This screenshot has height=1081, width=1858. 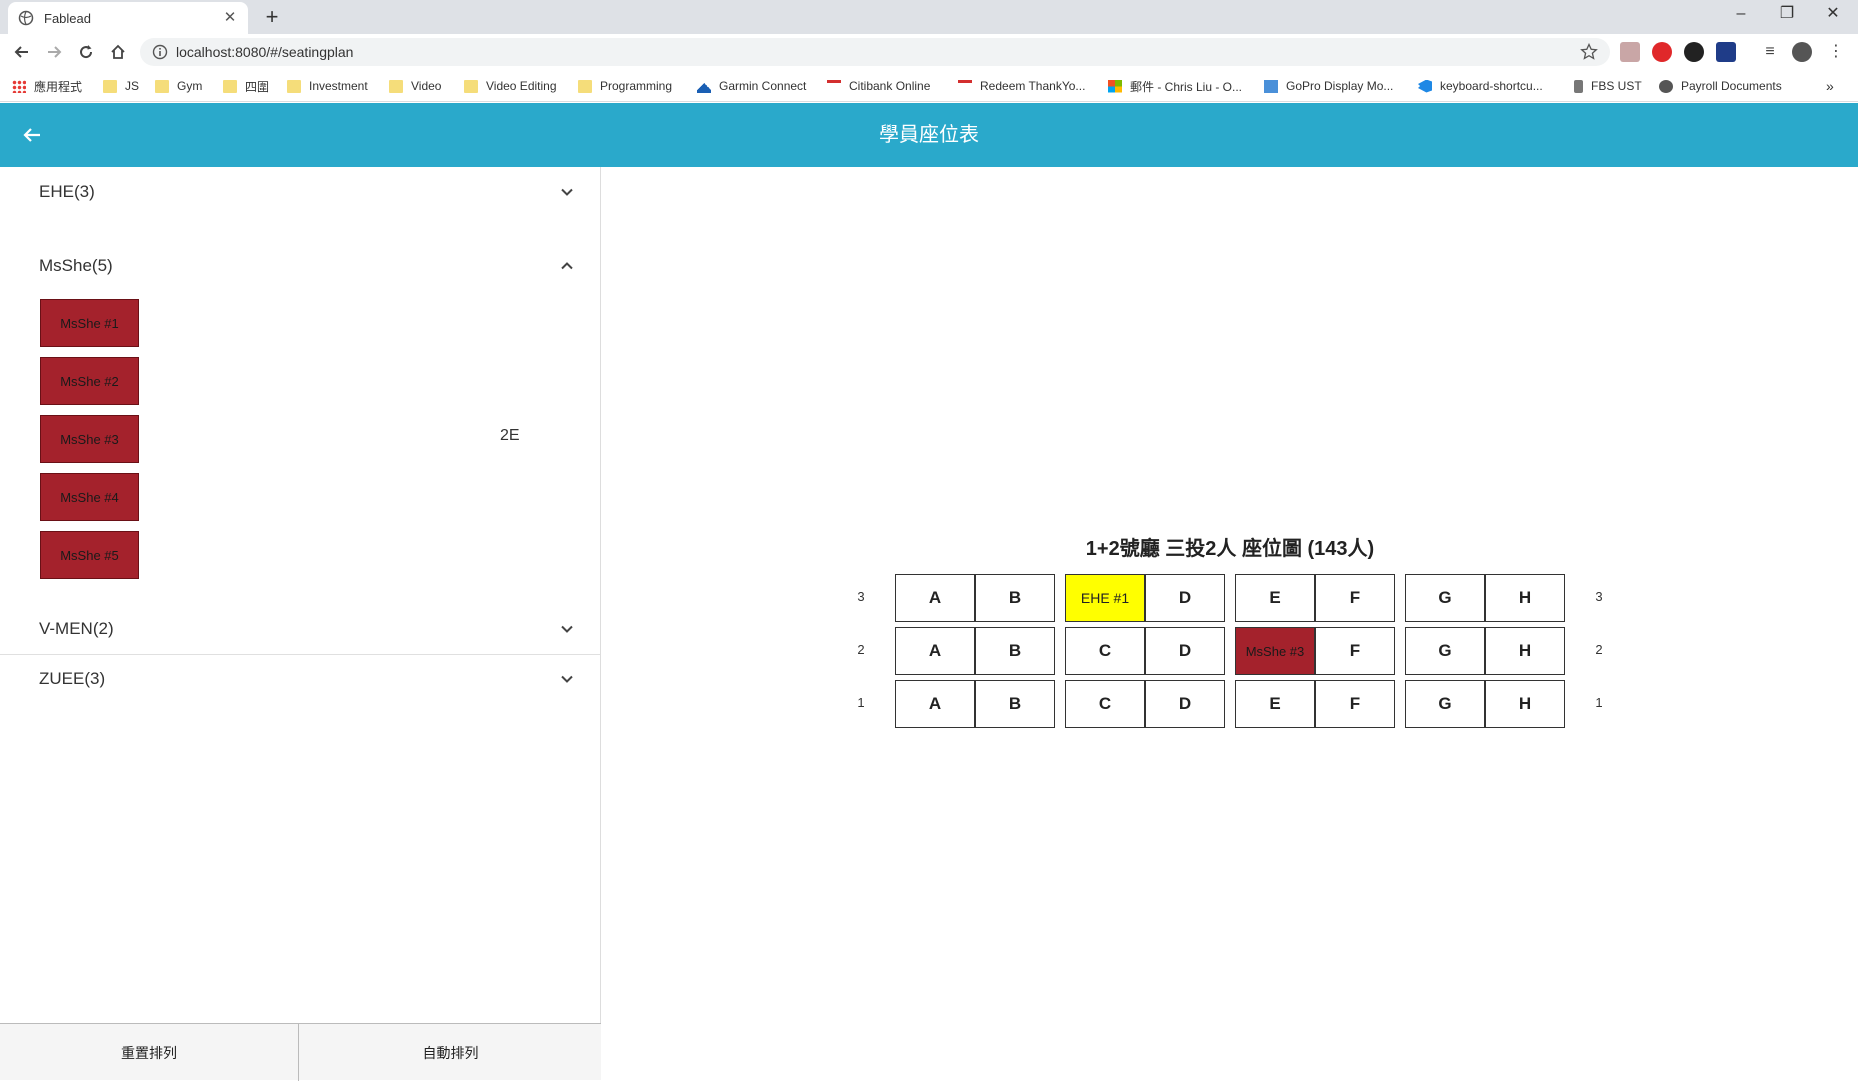 I want to click on student-card: MsShe #1, so click(x=89, y=323).